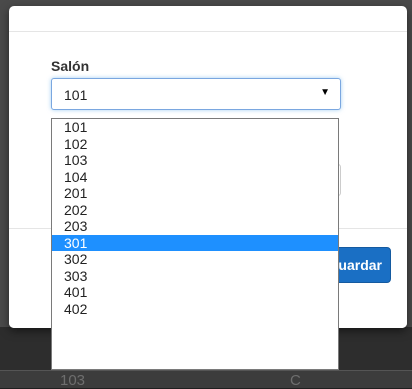  I want to click on select-value: 101, so click(76, 95).